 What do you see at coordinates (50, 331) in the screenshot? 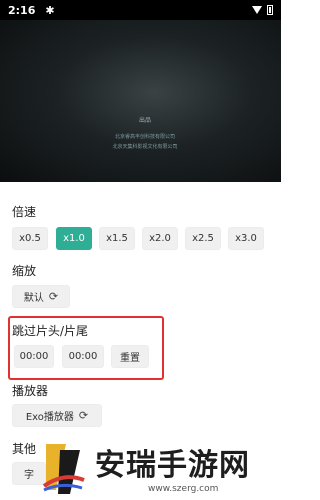
I see `skip-section-title: 跳过片头/片尾` at bounding box center [50, 331].